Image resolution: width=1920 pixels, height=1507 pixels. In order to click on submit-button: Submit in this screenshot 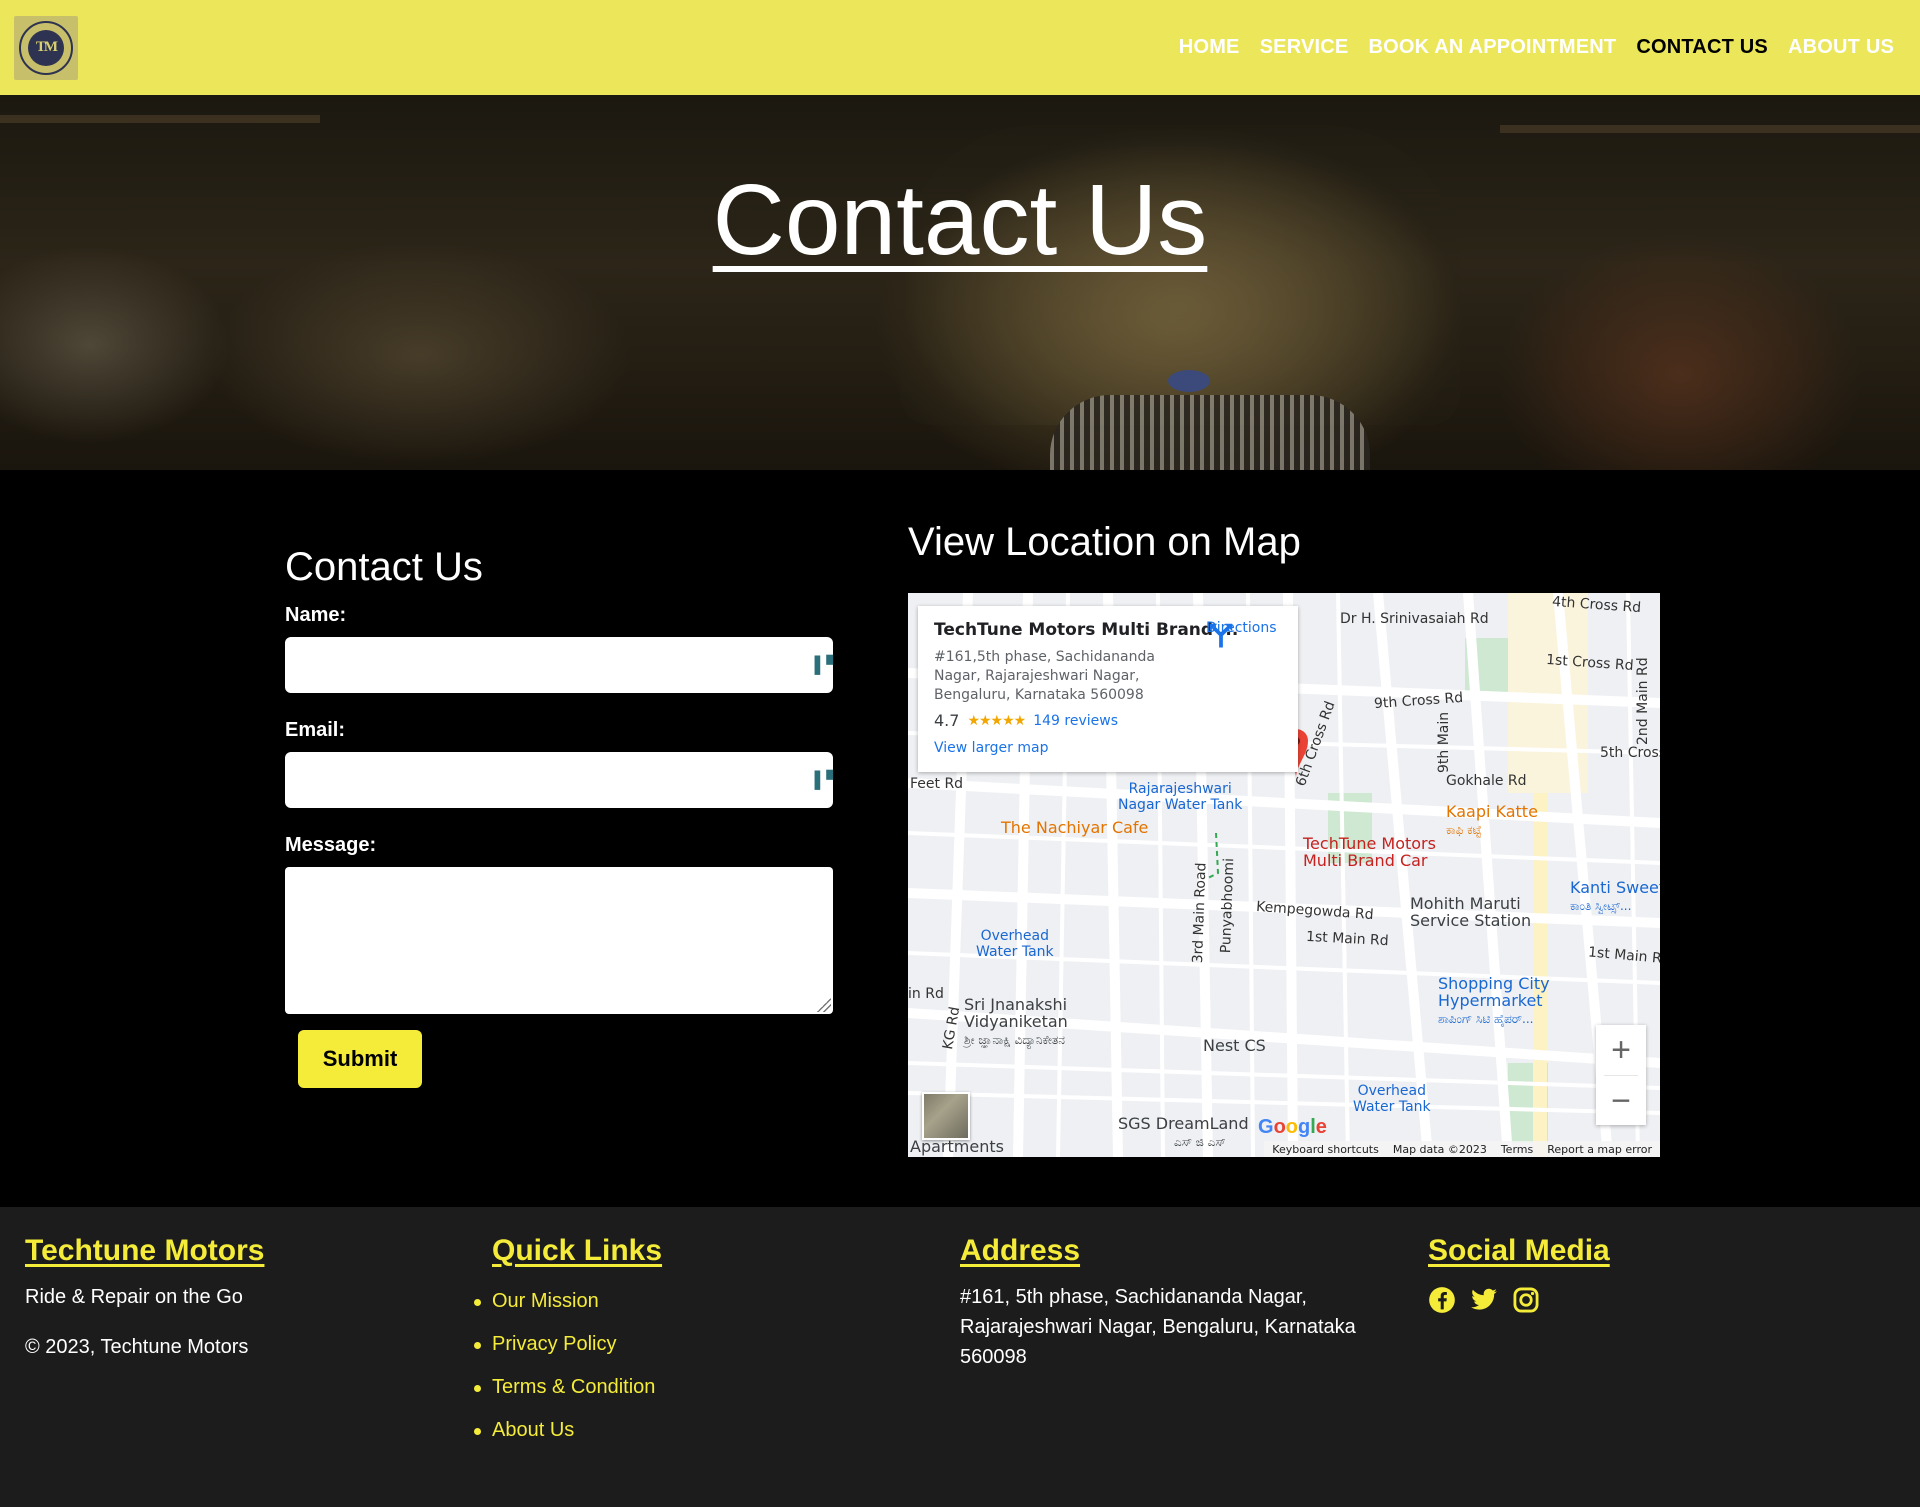, I will do `click(360, 1059)`.